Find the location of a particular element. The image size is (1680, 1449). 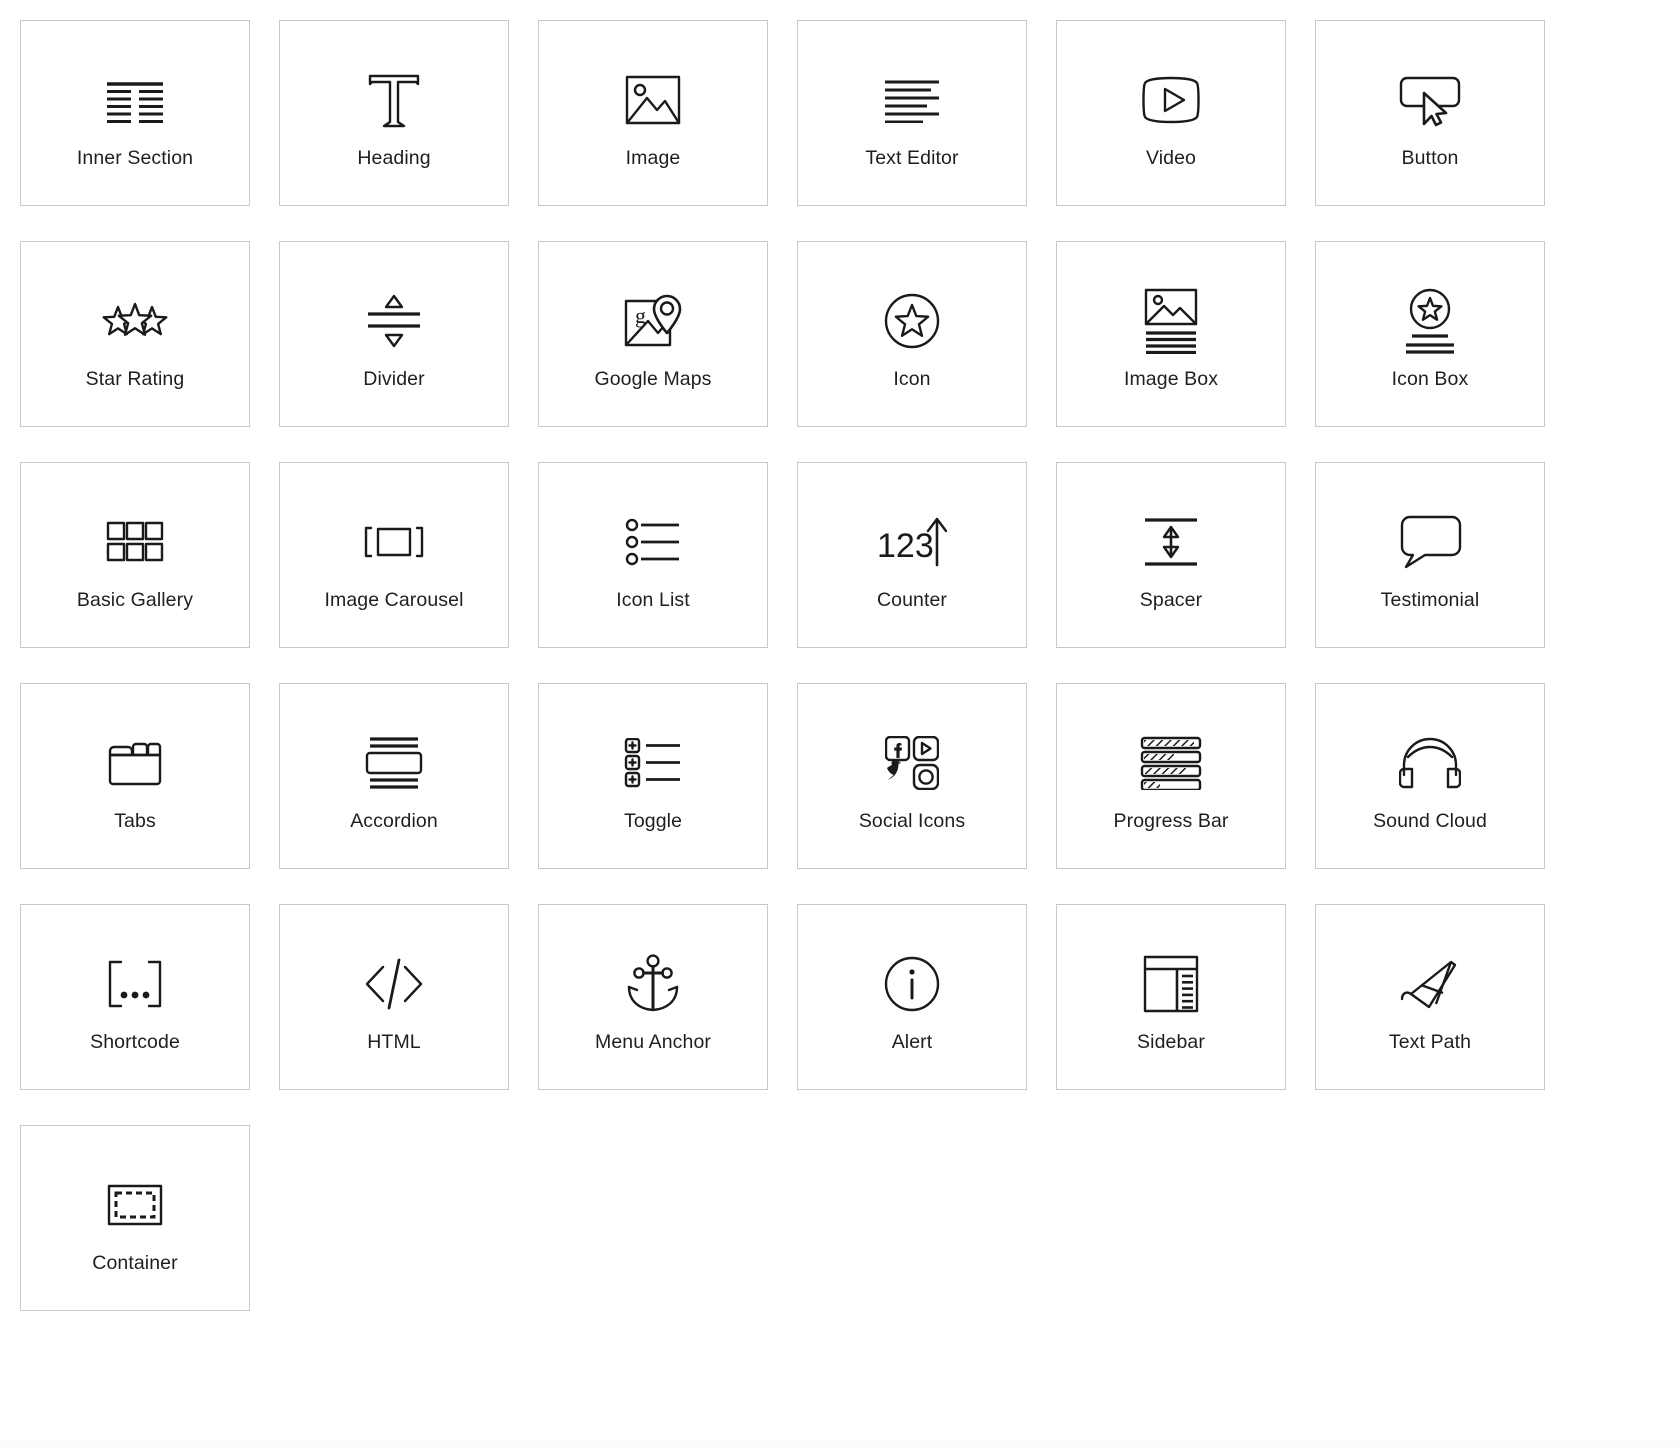

image-box-icon is located at coordinates (1171, 321).